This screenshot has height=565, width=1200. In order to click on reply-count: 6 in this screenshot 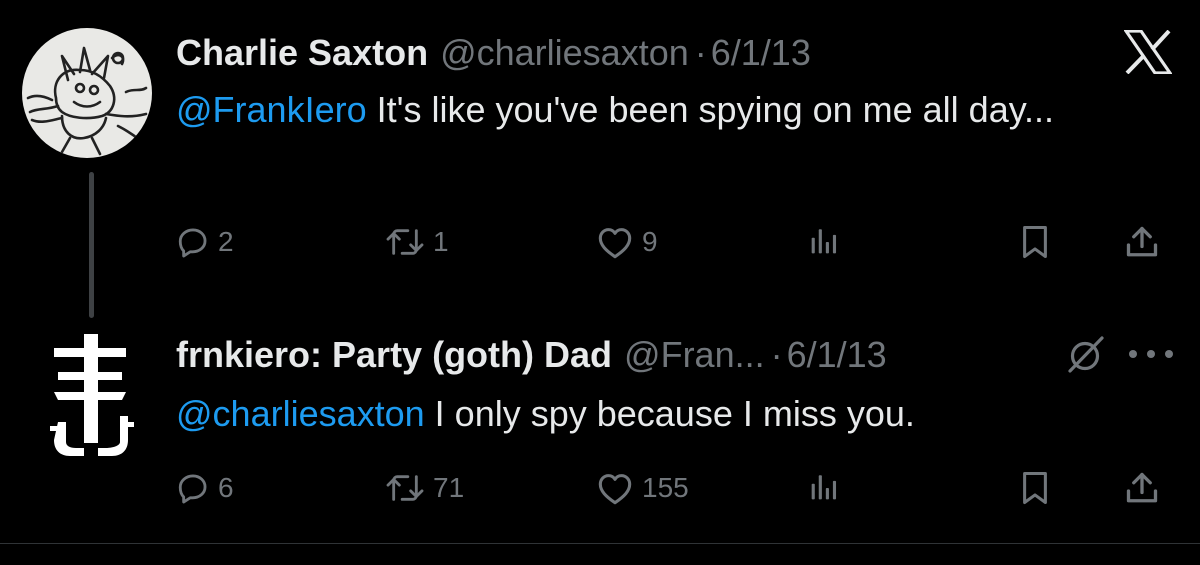, I will do `click(226, 487)`.